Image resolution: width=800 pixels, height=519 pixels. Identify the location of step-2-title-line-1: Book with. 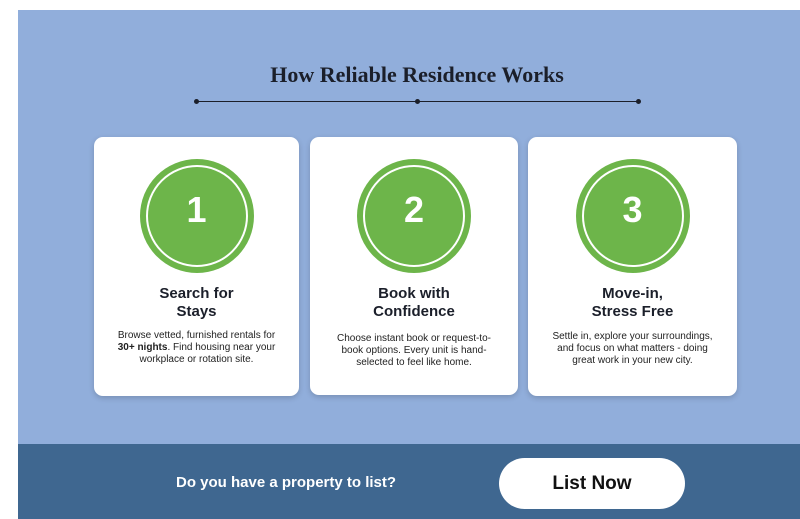
(414, 293).